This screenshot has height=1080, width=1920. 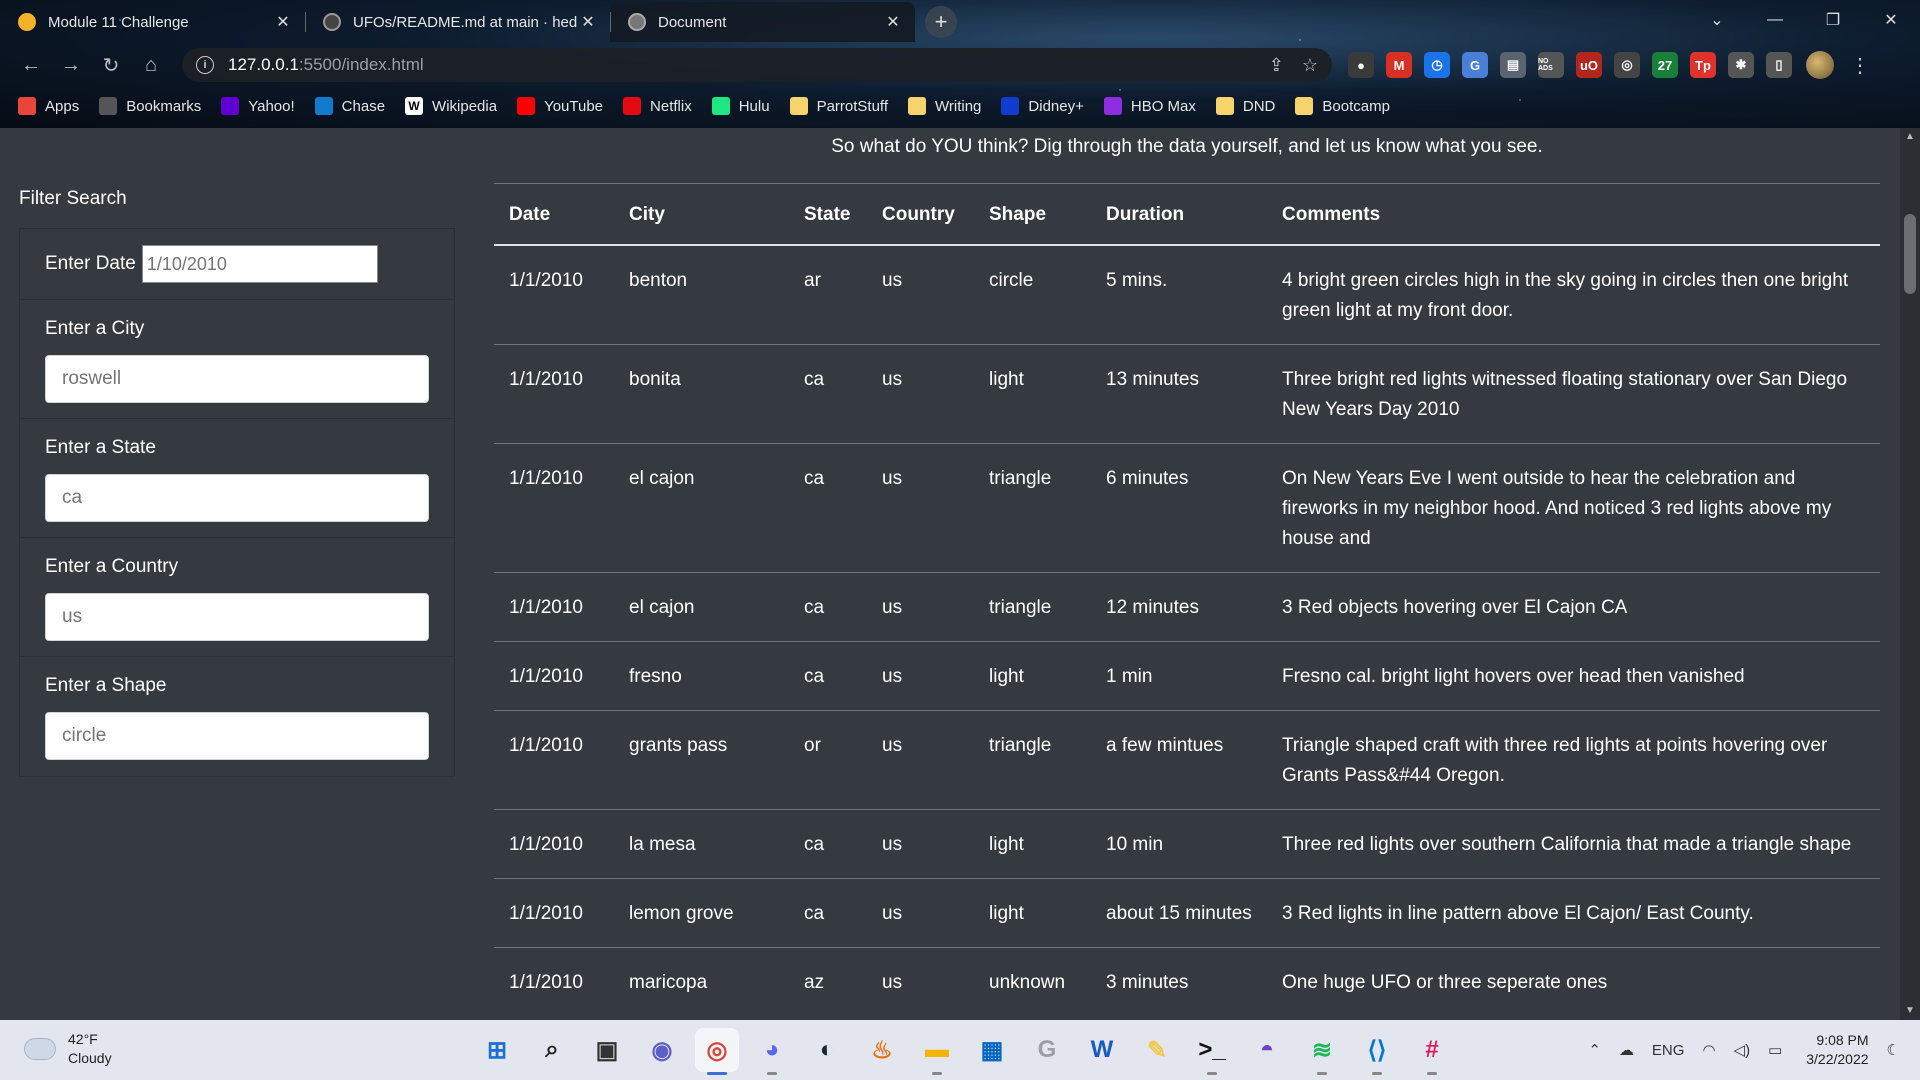 I want to click on scroll-down-icon: ▼, so click(x=1910, y=1011).